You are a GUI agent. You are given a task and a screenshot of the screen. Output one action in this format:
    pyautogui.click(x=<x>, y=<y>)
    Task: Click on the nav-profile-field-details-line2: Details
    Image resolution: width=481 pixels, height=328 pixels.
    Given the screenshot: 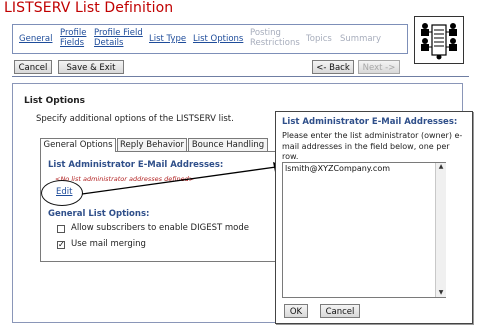 What is the action you would take?
    pyautogui.click(x=109, y=43)
    